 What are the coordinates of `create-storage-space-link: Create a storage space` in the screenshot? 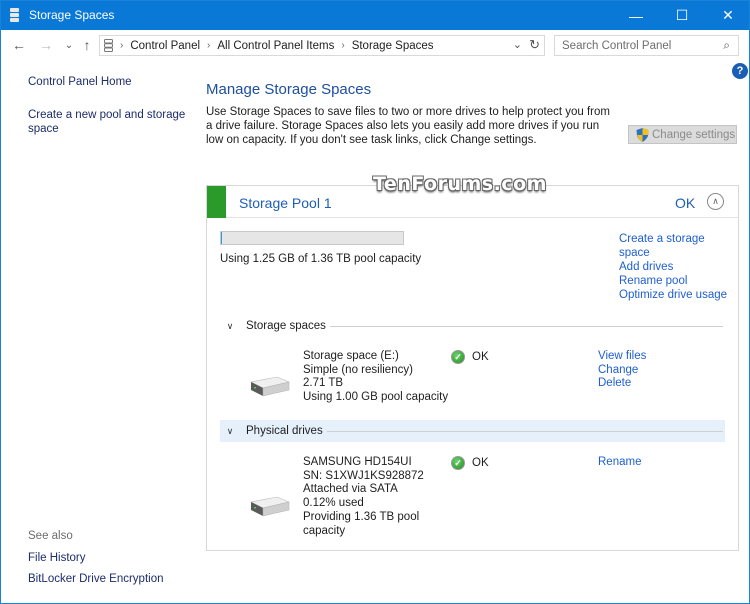 It's located at (676, 246).